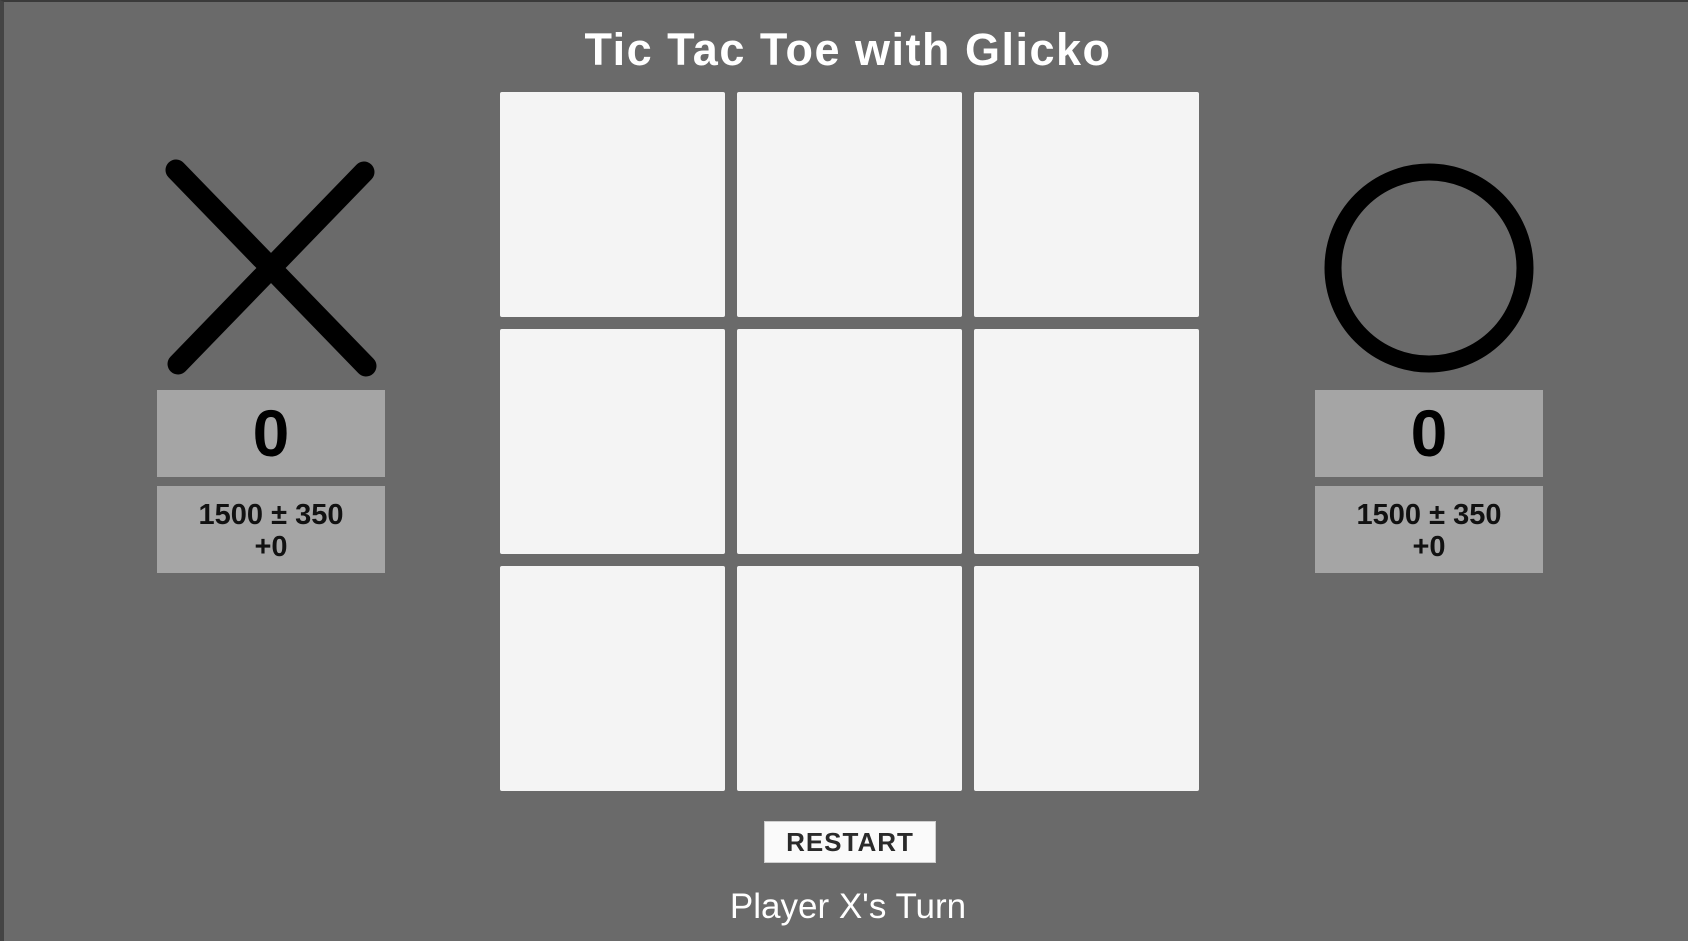  I want to click on restart-button: RESTART, so click(850, 842).